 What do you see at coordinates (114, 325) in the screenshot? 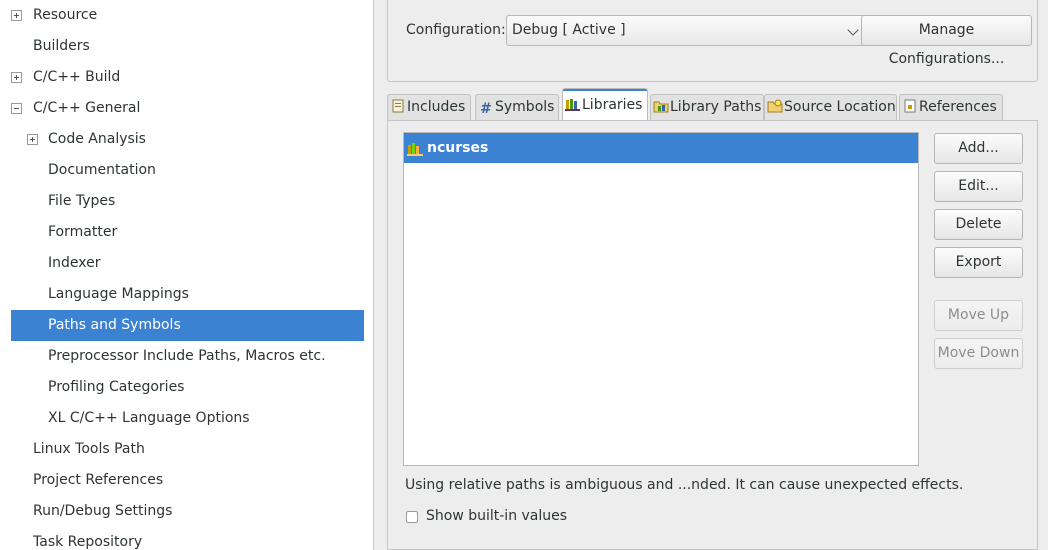
I see `tree-item-label: Paths and Symbols` at bounding box center [114, 325].